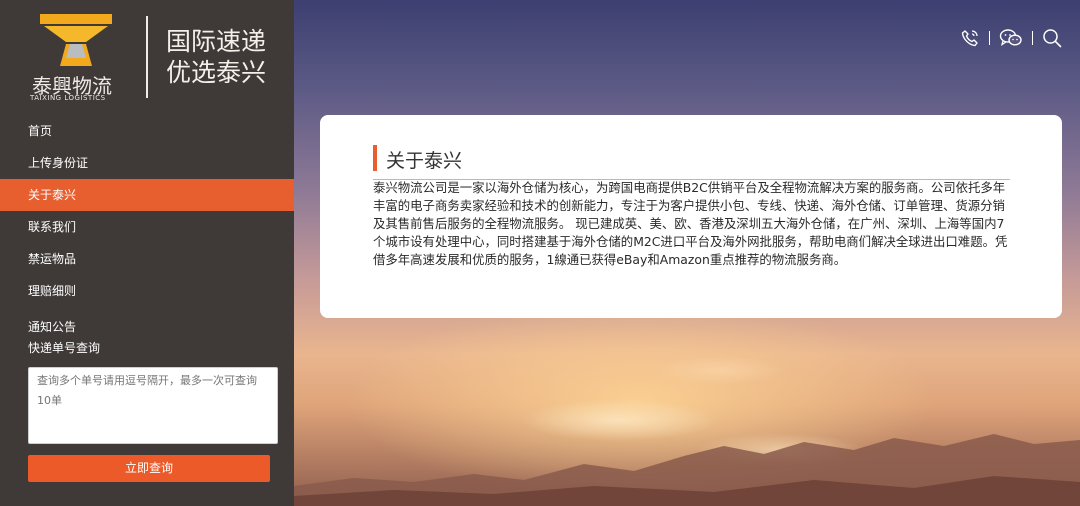 The width and height of the screenshot is (1080, 506). Describe the element at coordinates (76, 40) in the screenshot. I see `taixing-logo-icon` at that location.